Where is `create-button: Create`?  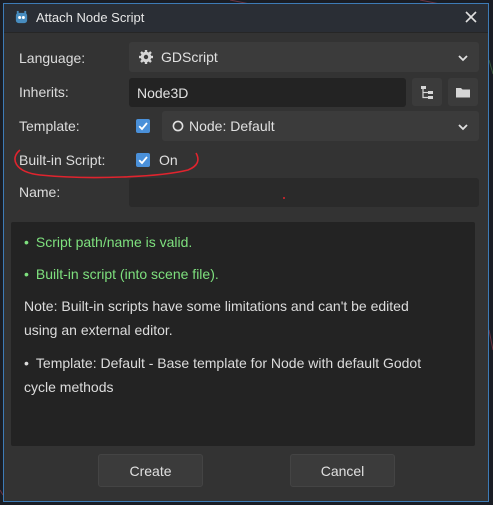 create-button: Create is located at coordinates (150, 470).